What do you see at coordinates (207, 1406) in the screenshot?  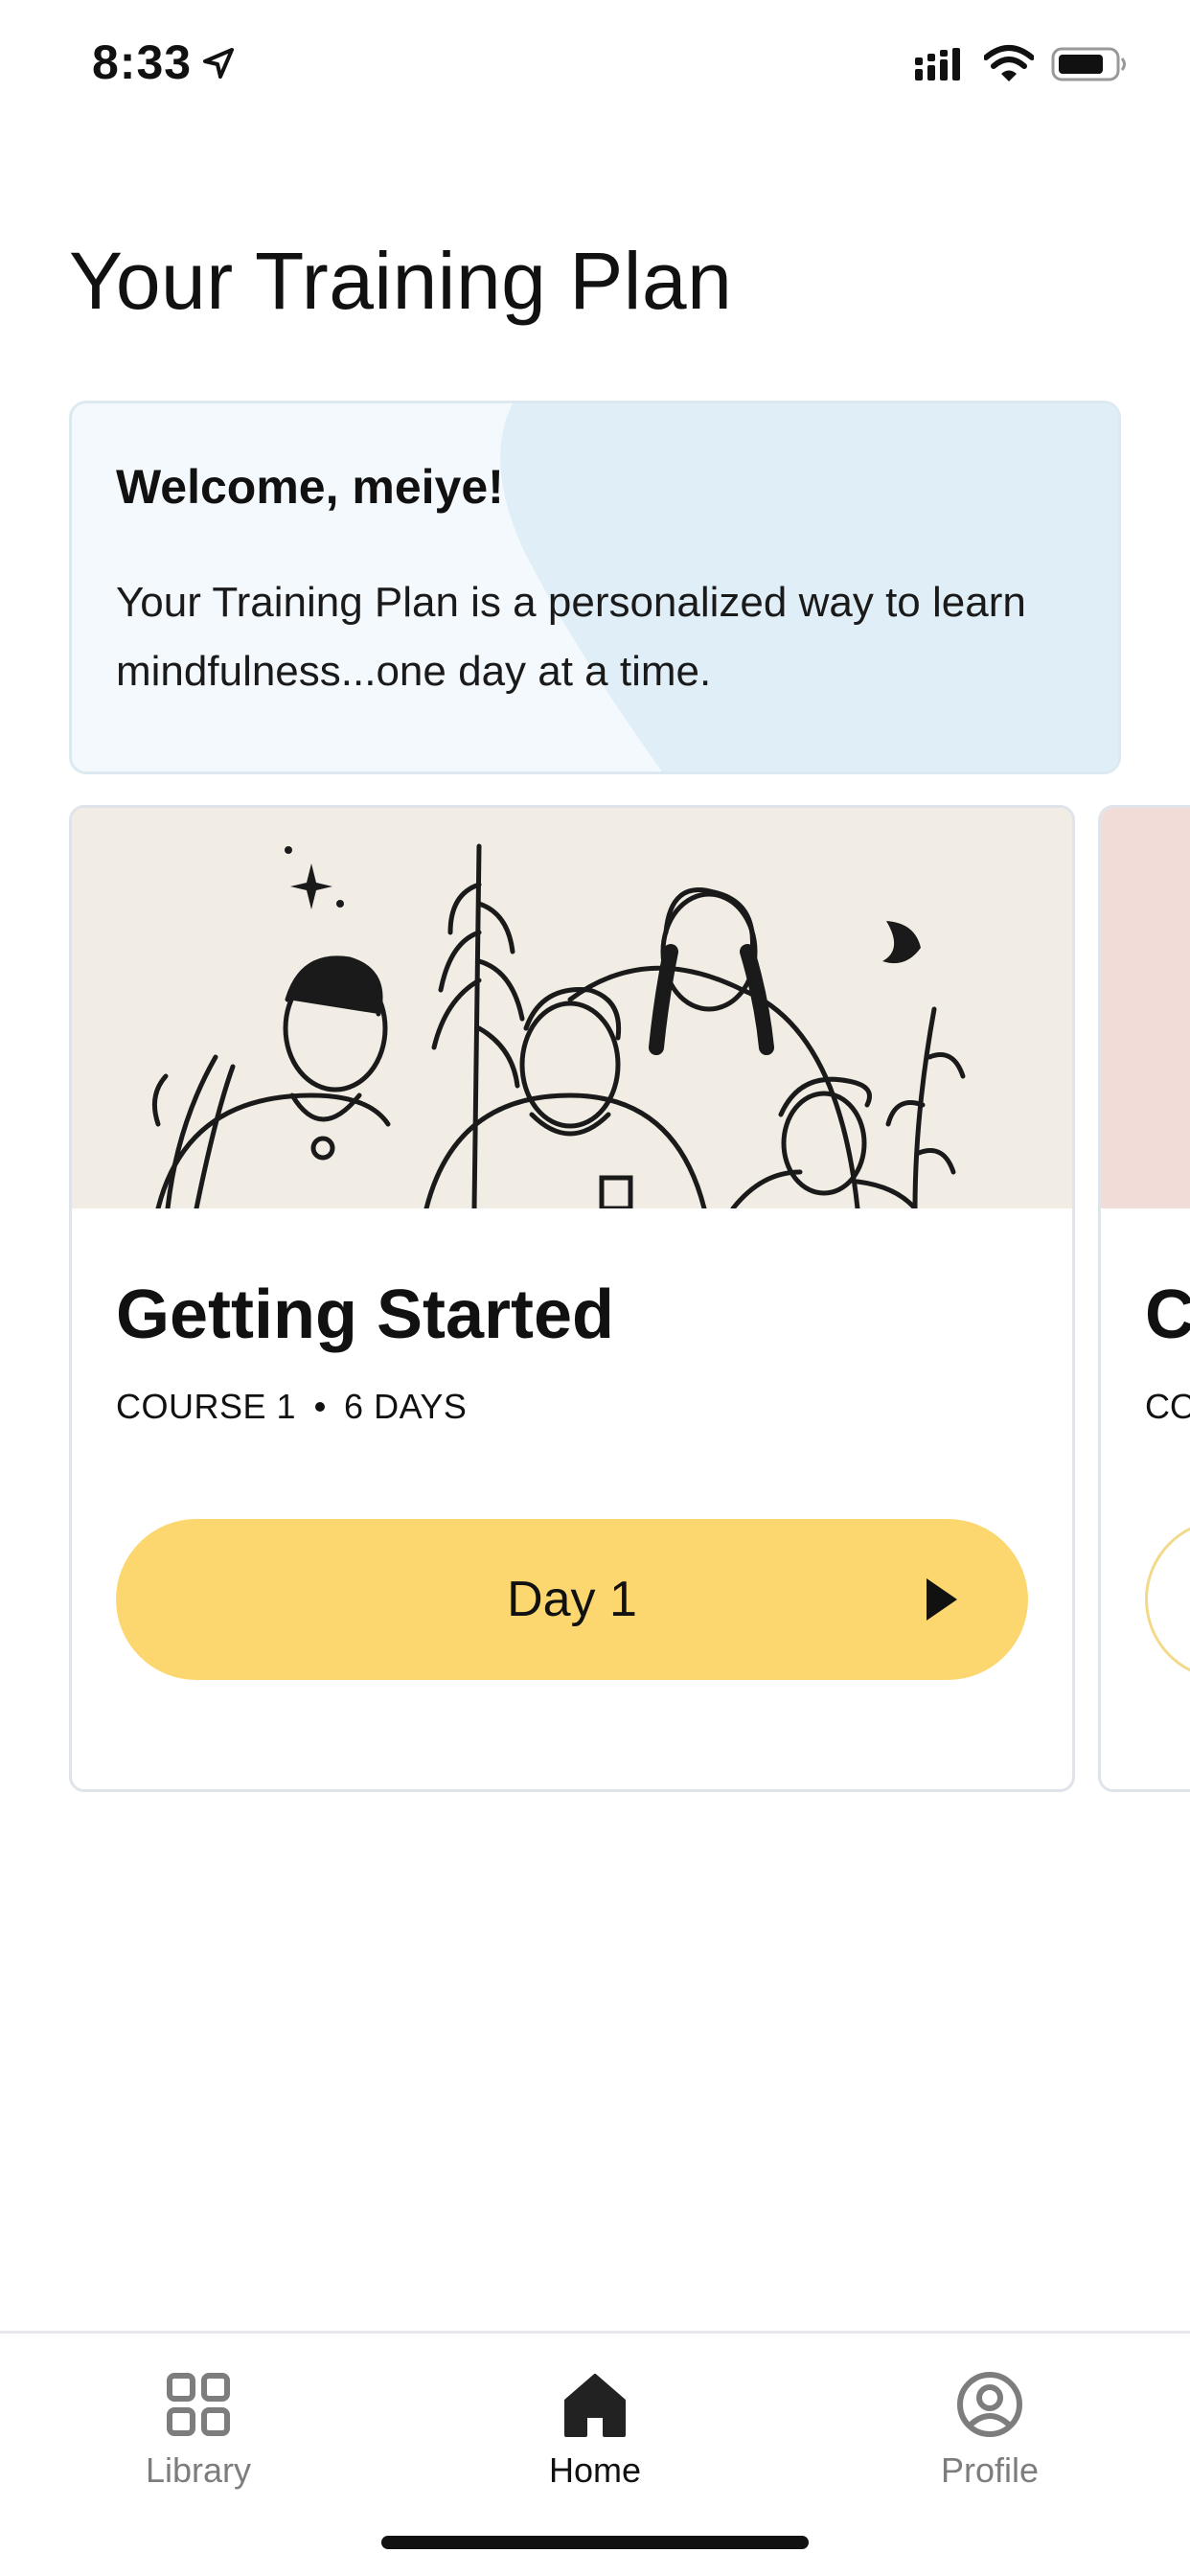 I see `course-number: COURSE 1` at bounding box center [207, 1406].